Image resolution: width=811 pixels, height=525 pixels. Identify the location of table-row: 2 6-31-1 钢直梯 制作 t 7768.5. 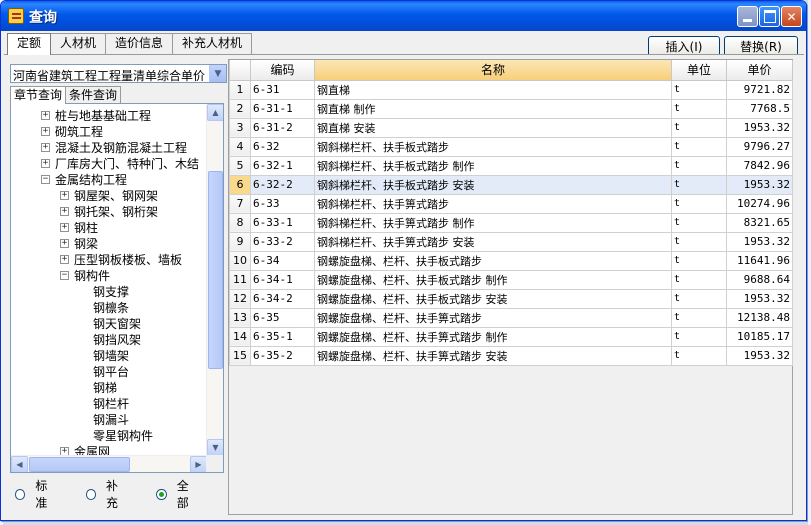
(511, 108).